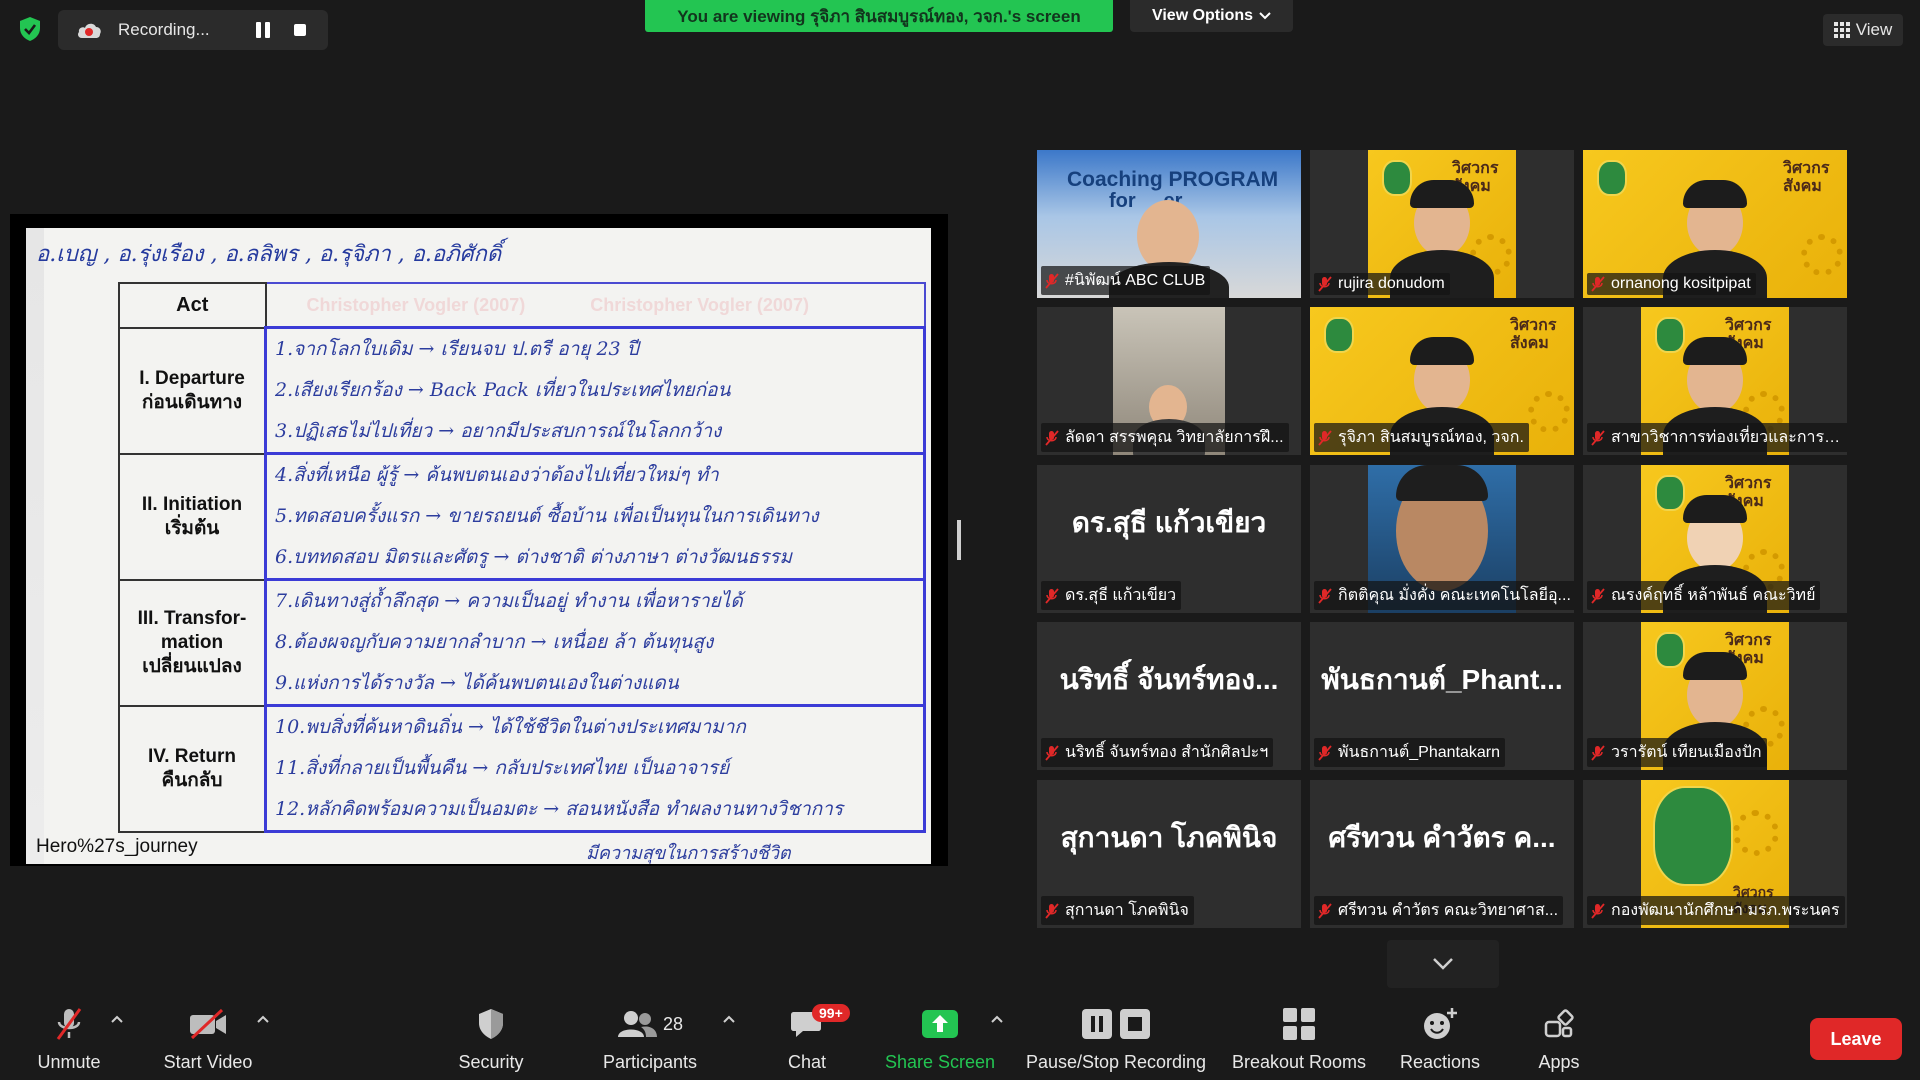 This screenshot has height=1080, width=1920. Describe the element at coordinates (416, 304) in the screenshot. I see `ghost-header-1: Christopher Vogler (2007)` at that location.